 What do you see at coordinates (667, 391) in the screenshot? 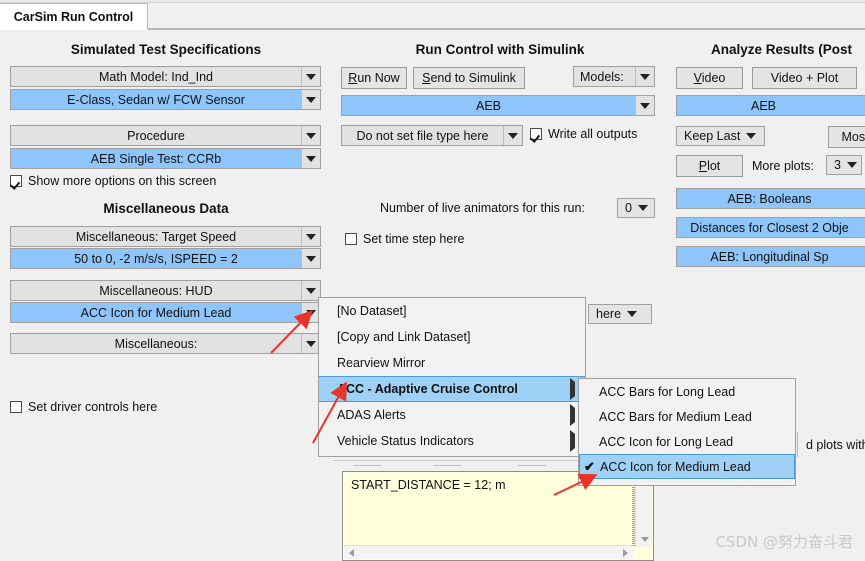
I see `submenu-item-label: ACC Bars for Long Lead` at bounding box center [667, 391].